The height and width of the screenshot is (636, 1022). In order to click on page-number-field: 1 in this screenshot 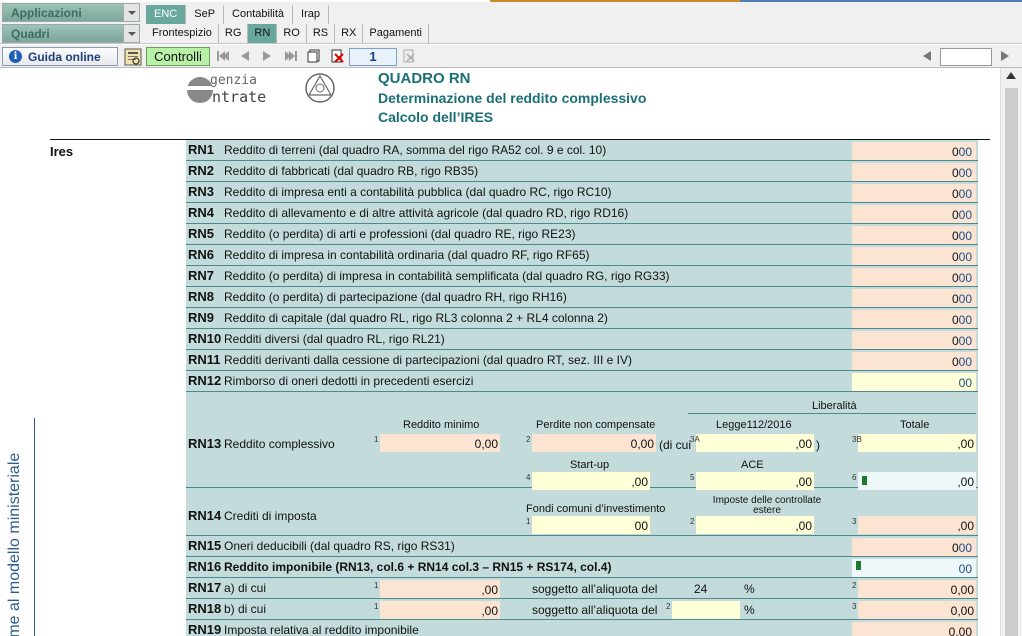, I will do `click(373, 57)`.